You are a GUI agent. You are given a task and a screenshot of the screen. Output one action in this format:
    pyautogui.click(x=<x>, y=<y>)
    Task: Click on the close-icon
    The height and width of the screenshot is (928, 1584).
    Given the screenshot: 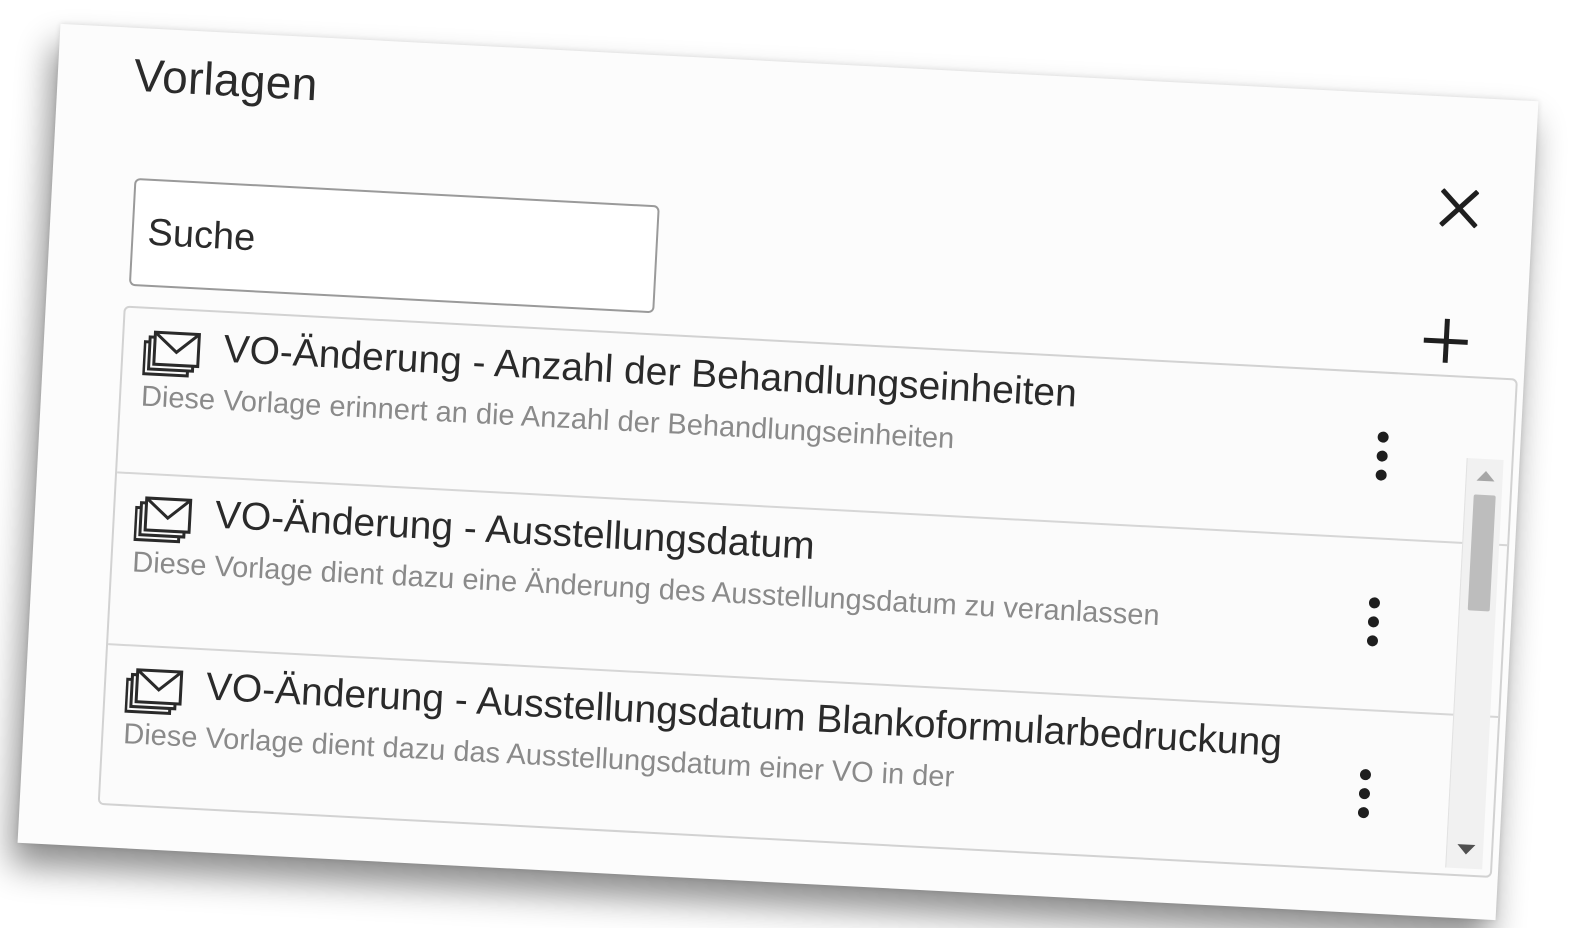 What is the action you would take?
    pyautogui.click(x=1459, y=207)
    